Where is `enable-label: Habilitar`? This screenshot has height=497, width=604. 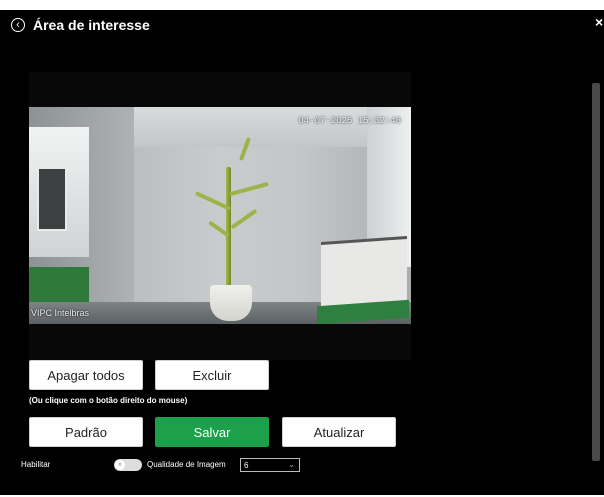
enable-label: Habilitar is located at coordinates (36, 464).